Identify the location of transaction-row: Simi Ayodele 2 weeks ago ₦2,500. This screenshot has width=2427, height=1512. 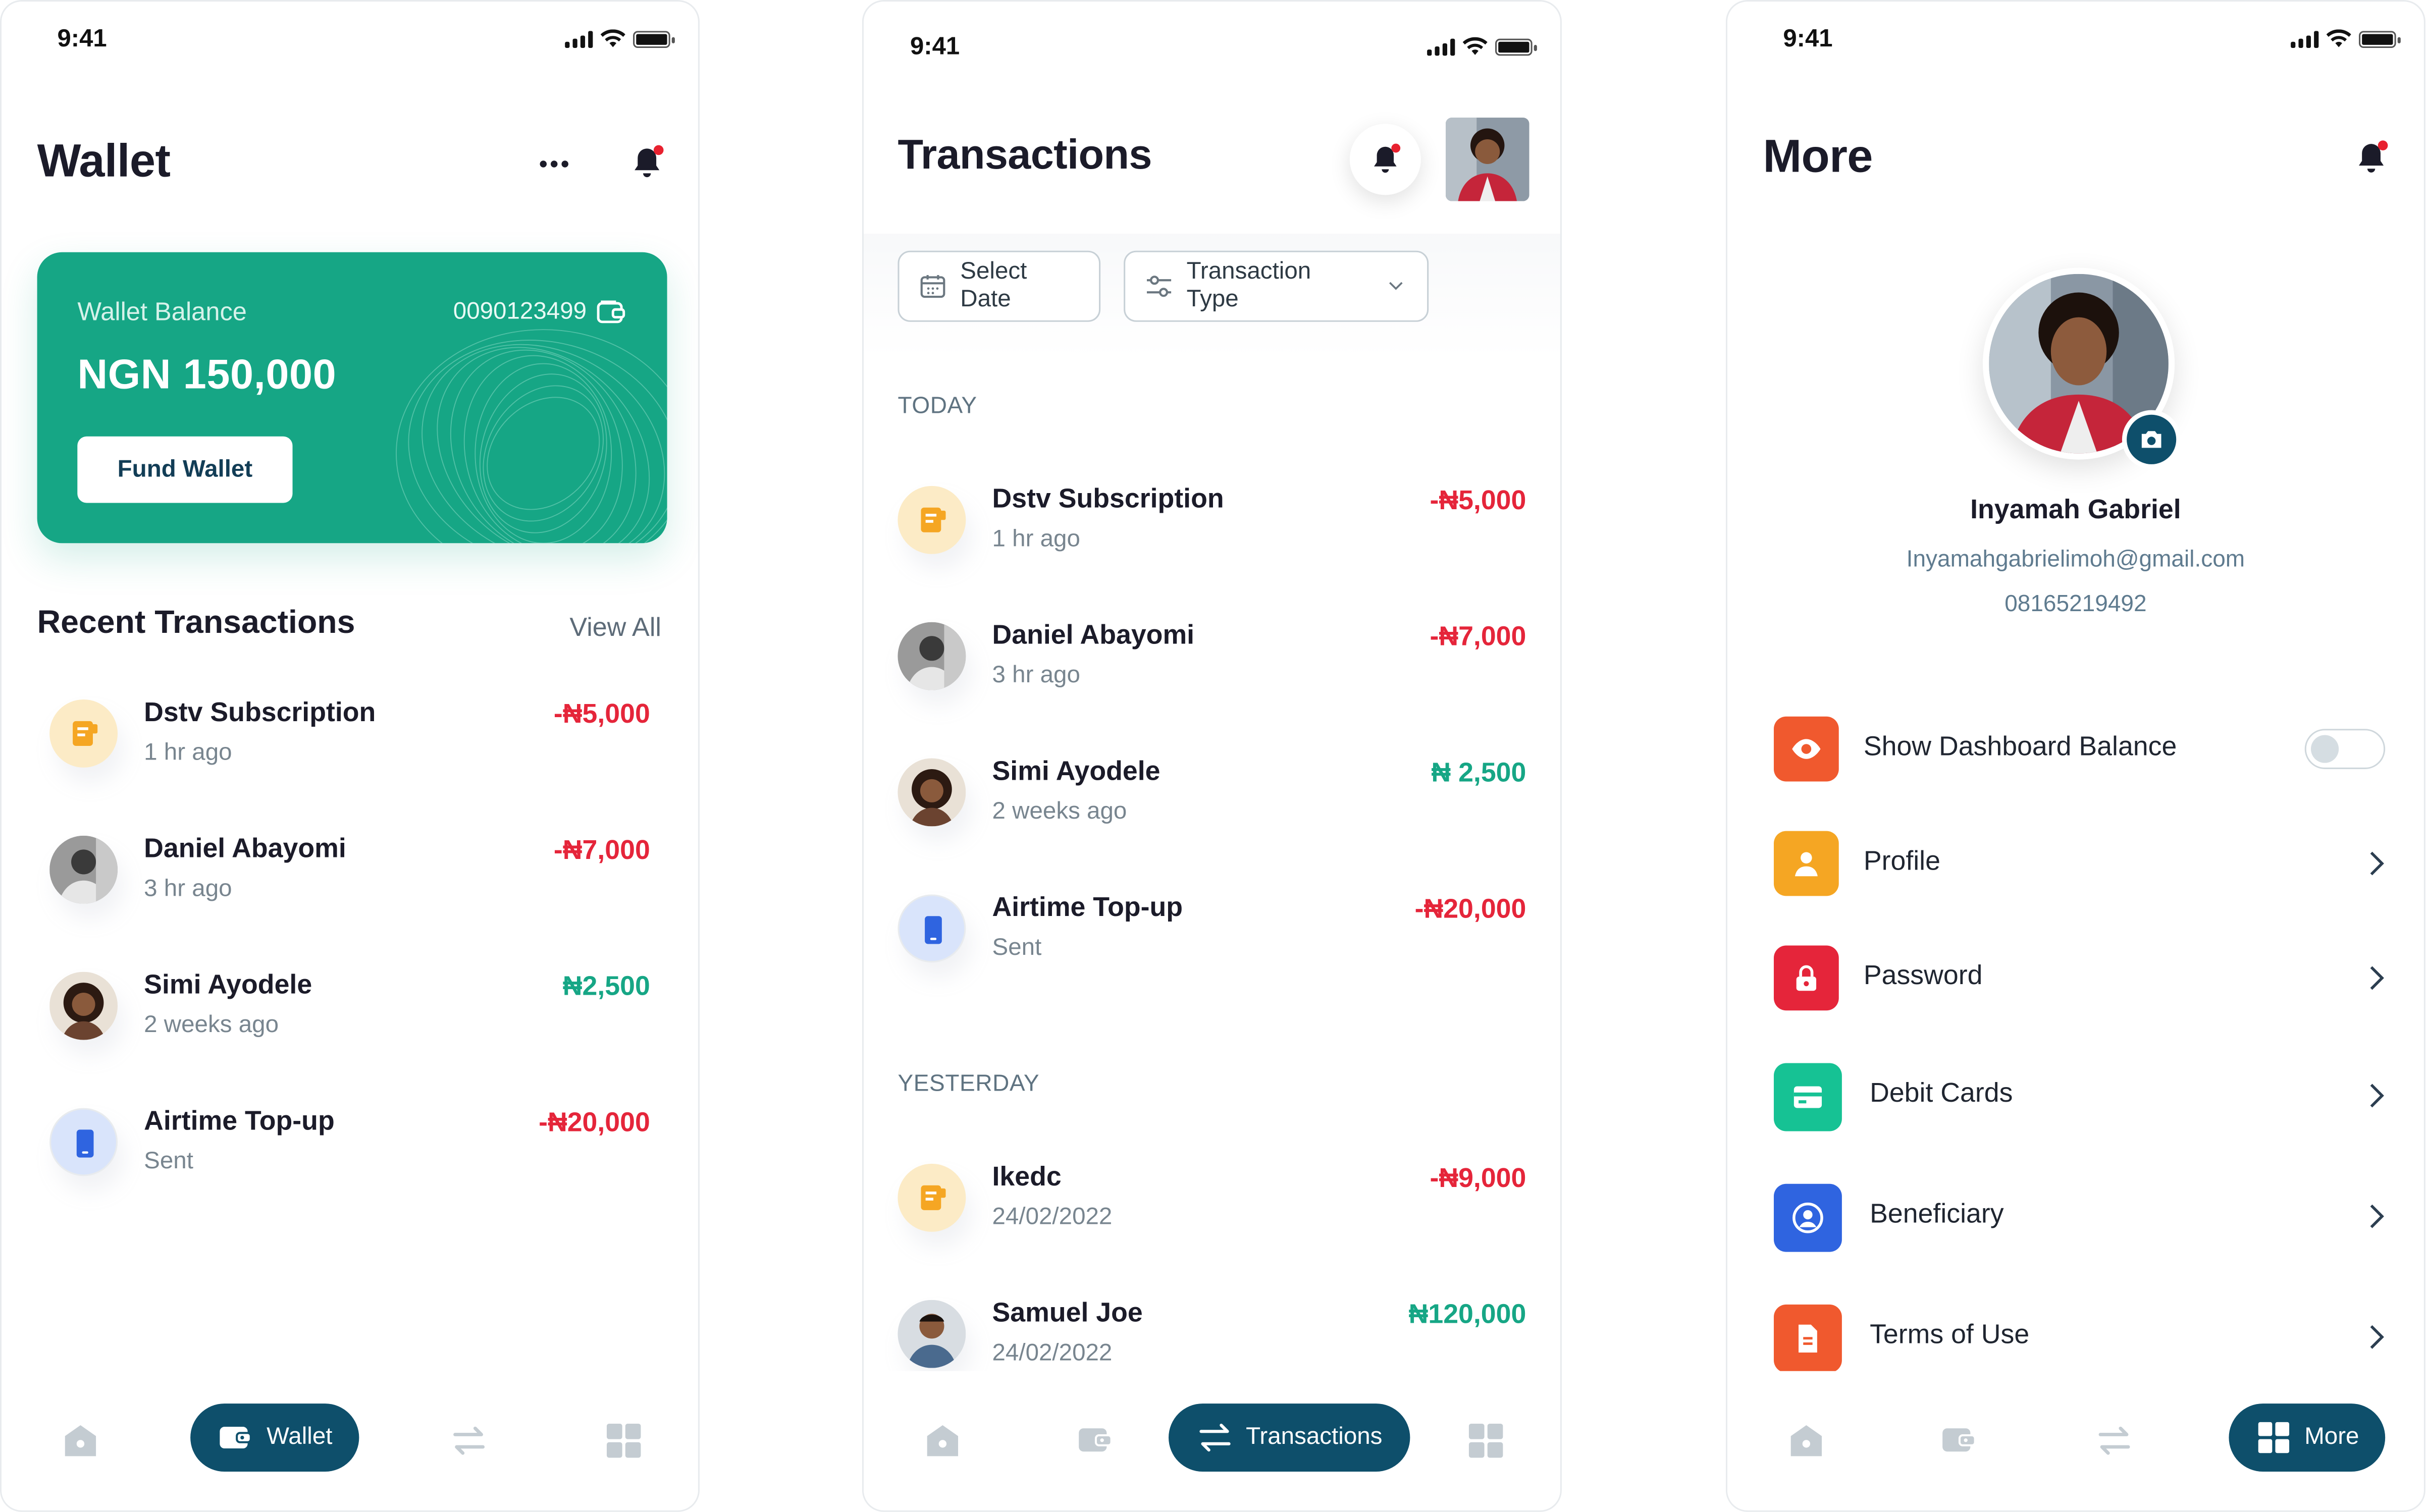
(350, 1013).